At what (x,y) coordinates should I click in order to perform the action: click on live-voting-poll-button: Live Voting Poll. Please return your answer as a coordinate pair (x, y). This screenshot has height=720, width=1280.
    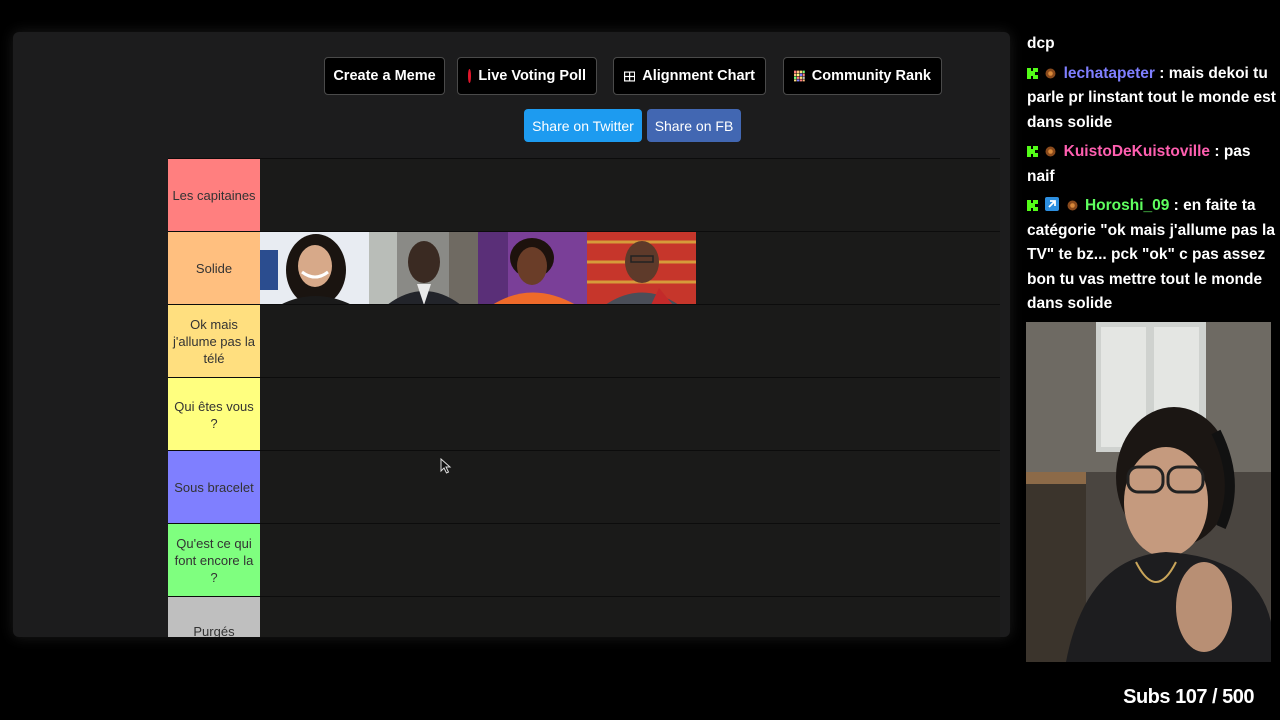
    Looking at the image, I should click on (527, 76).